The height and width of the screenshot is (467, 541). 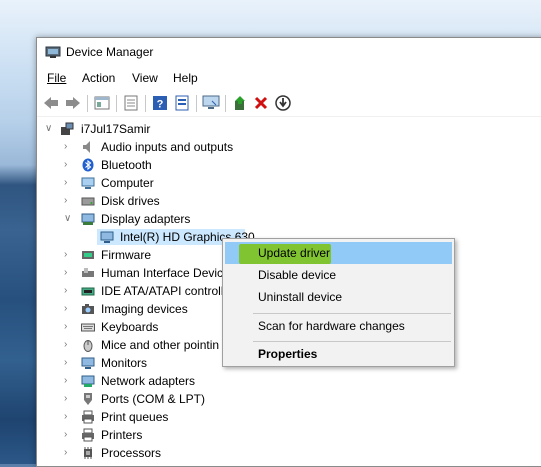 What do you see at coordinates (67, 128) in the screenshot?
I see `computer-root-icon` at bounding box center [67, 128].